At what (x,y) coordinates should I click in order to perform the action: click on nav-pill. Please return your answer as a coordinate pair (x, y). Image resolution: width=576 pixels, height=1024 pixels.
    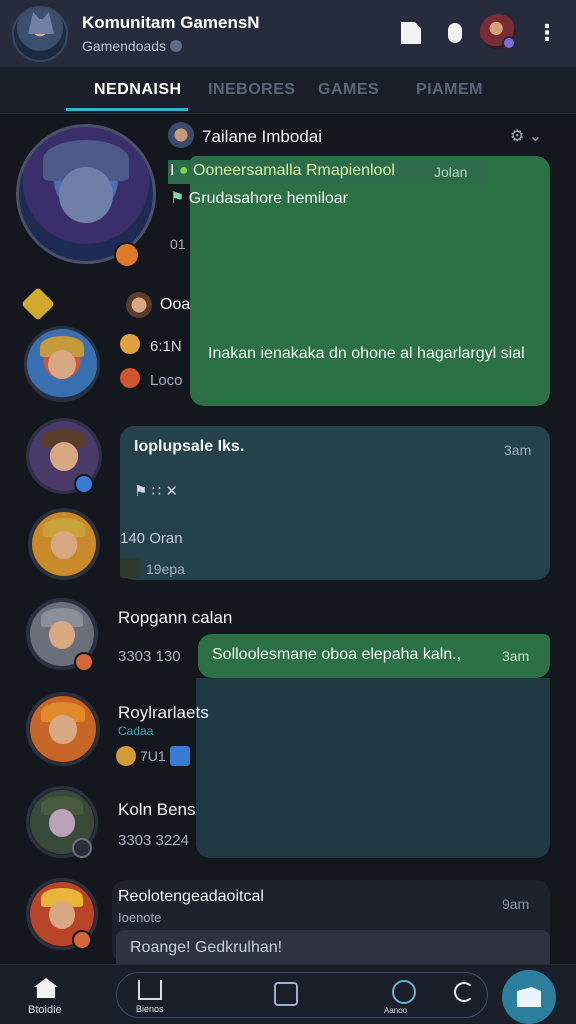
    Looking at the image, I should click on (302, 995).